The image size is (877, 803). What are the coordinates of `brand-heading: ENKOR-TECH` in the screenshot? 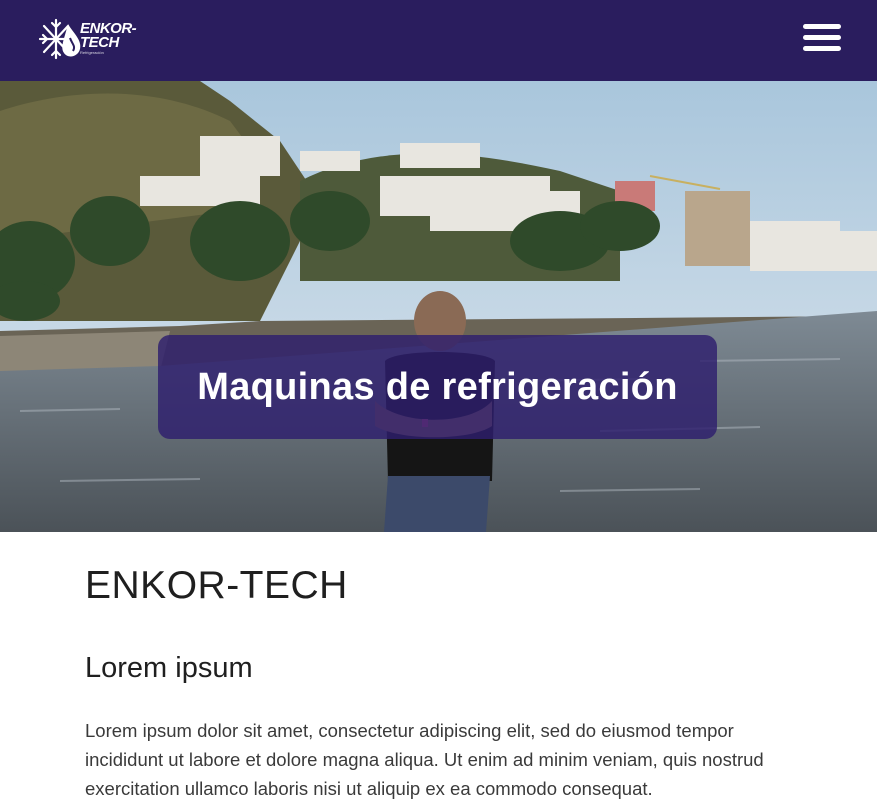 It's located at (216, 585).